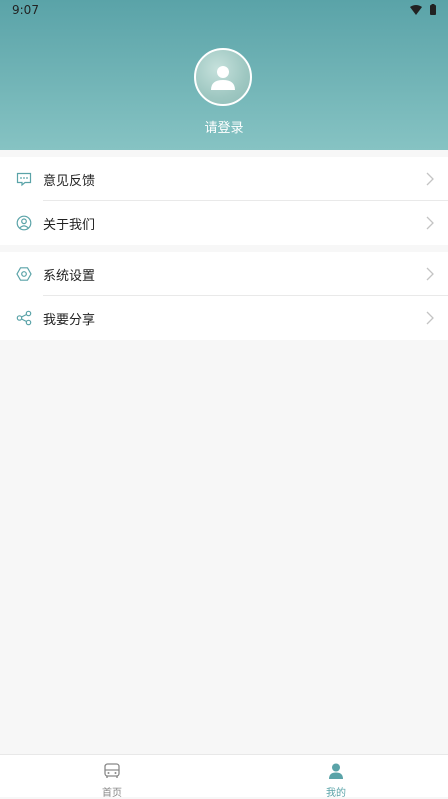 The width and height of the screenshot is (448, 799). Describe the element at coordinates (24, 223) in the screenshot. I see `about-us-icon` at that location.